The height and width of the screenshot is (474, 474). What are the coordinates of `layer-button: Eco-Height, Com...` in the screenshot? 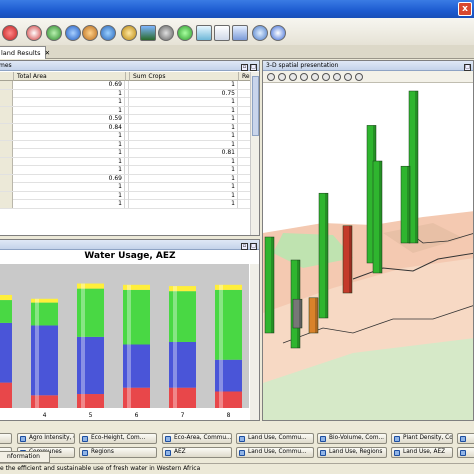 It's located at (118, 438).